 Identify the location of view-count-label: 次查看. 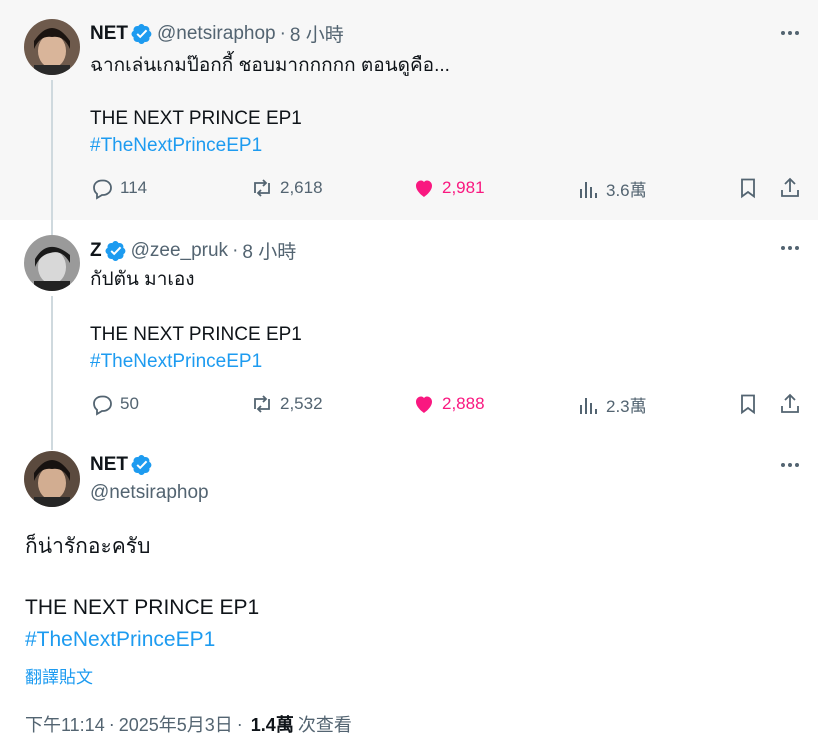
(324, 725).